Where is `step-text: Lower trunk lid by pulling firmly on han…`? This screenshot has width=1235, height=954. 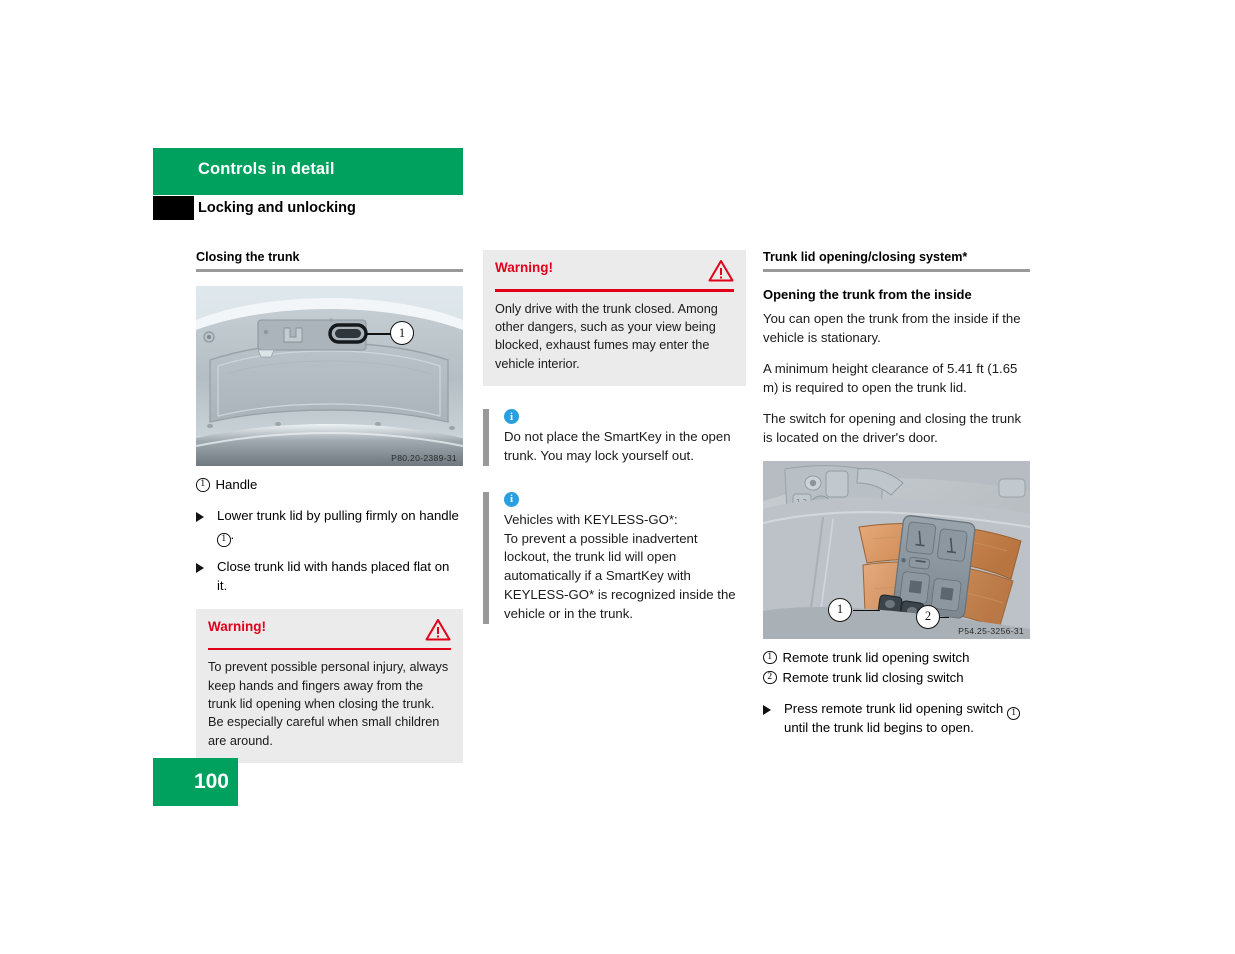 step-text: Lower trunk lid by pulling firmly on han… is located at coordinates (340, 526).